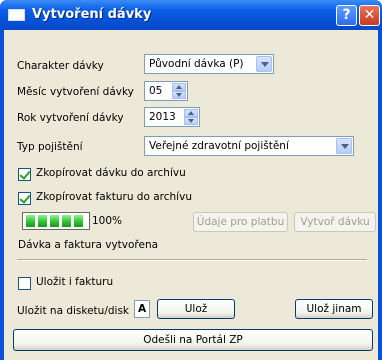 This screenshot has width=382, height=360. Describe the element at coordinates (24, 198) in the screenshot. I see `copy-invoice-checkbox` at that location.